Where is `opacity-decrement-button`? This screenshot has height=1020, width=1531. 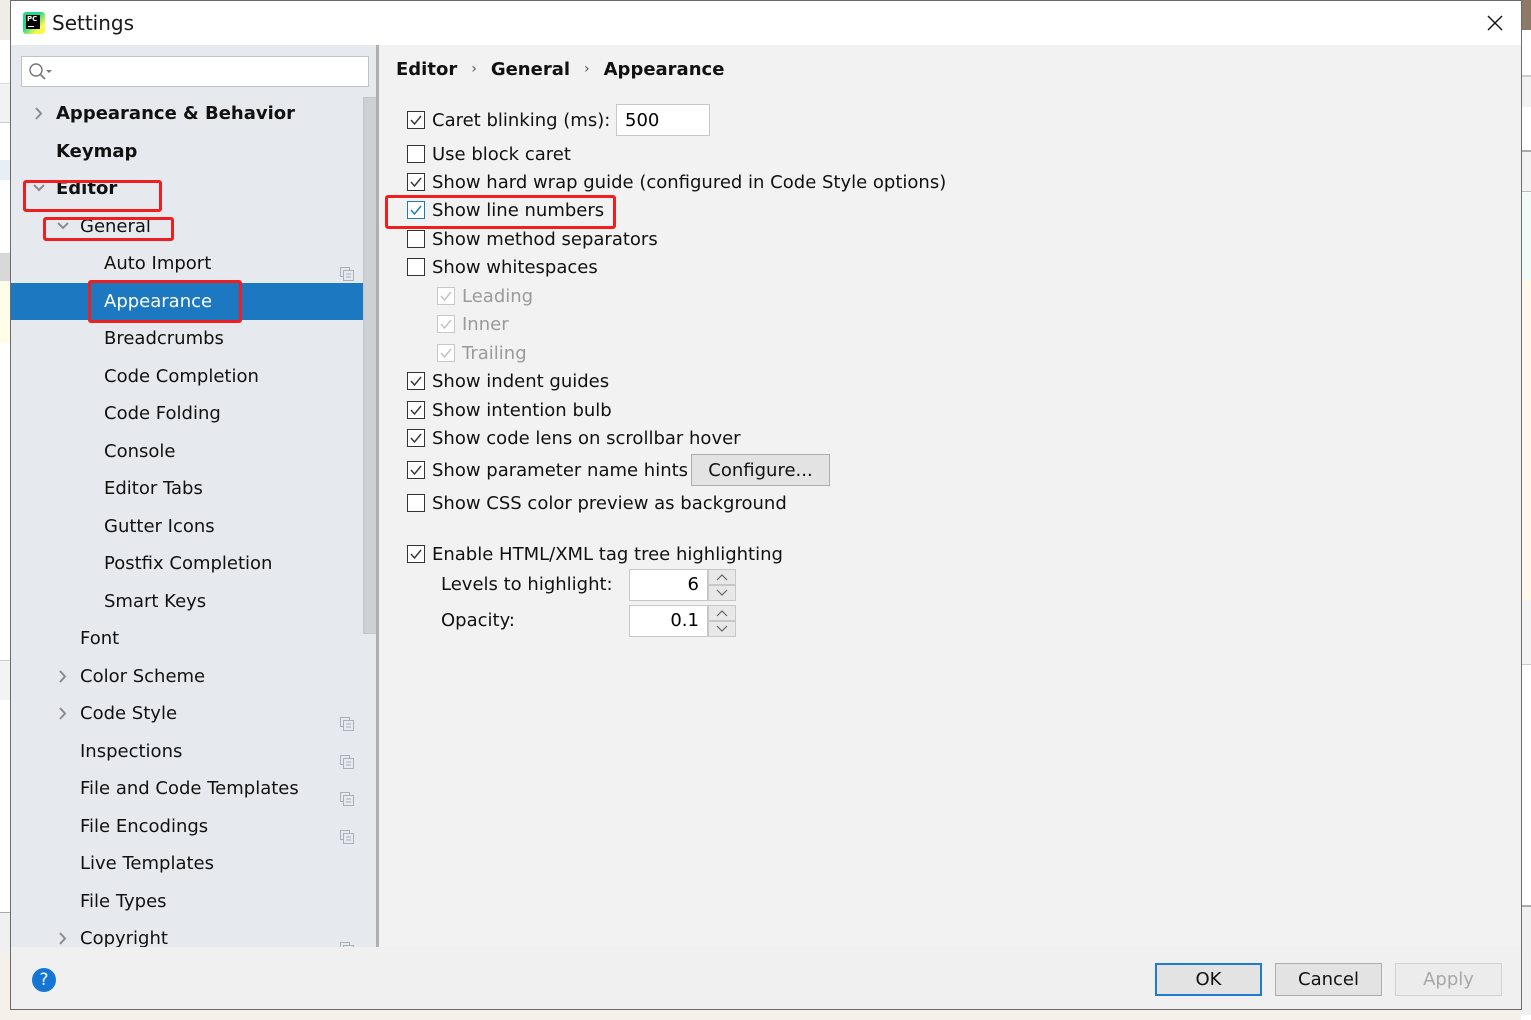 opacity-decrement-button is located at coordinates (722, 629).